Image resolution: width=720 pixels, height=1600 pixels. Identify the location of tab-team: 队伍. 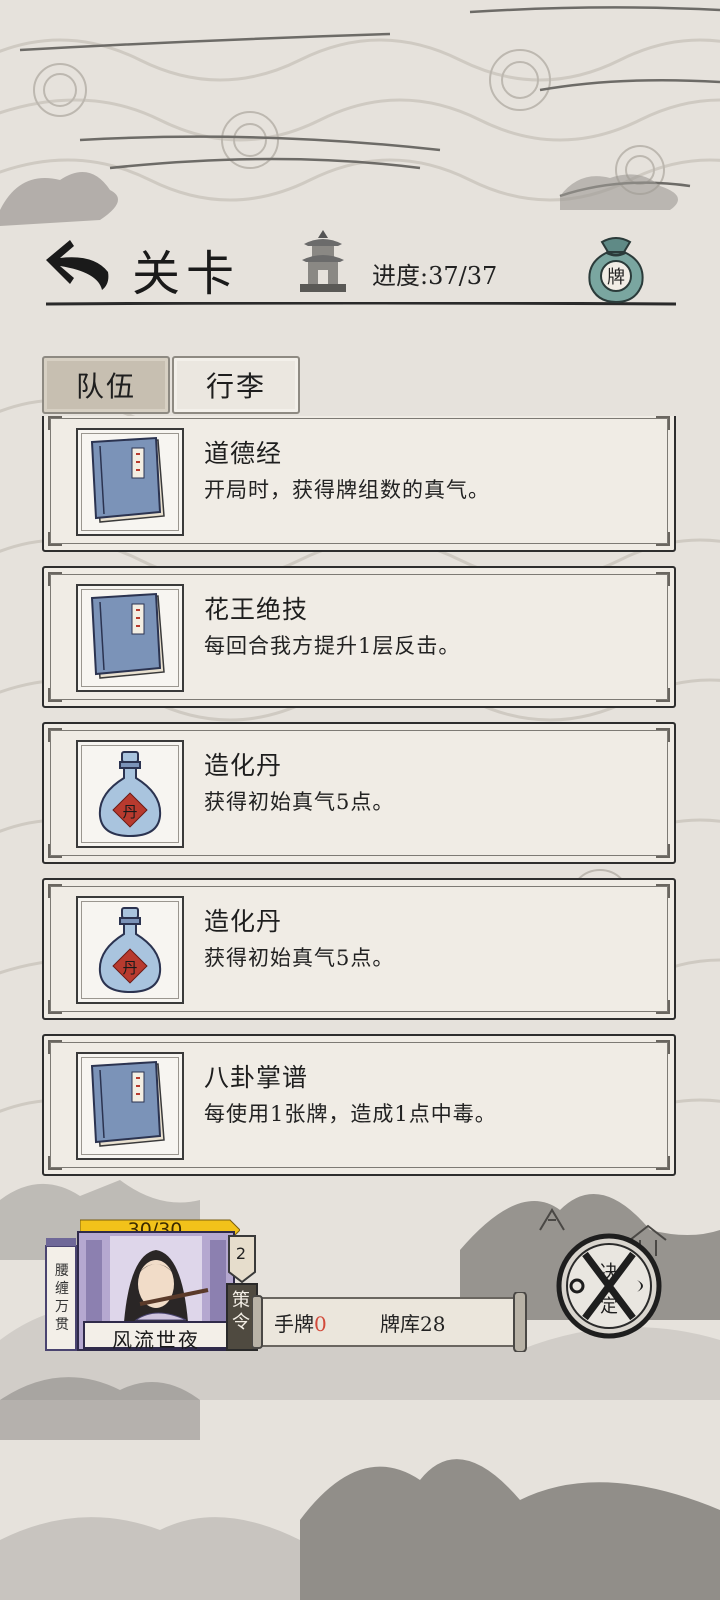
(106, 385).